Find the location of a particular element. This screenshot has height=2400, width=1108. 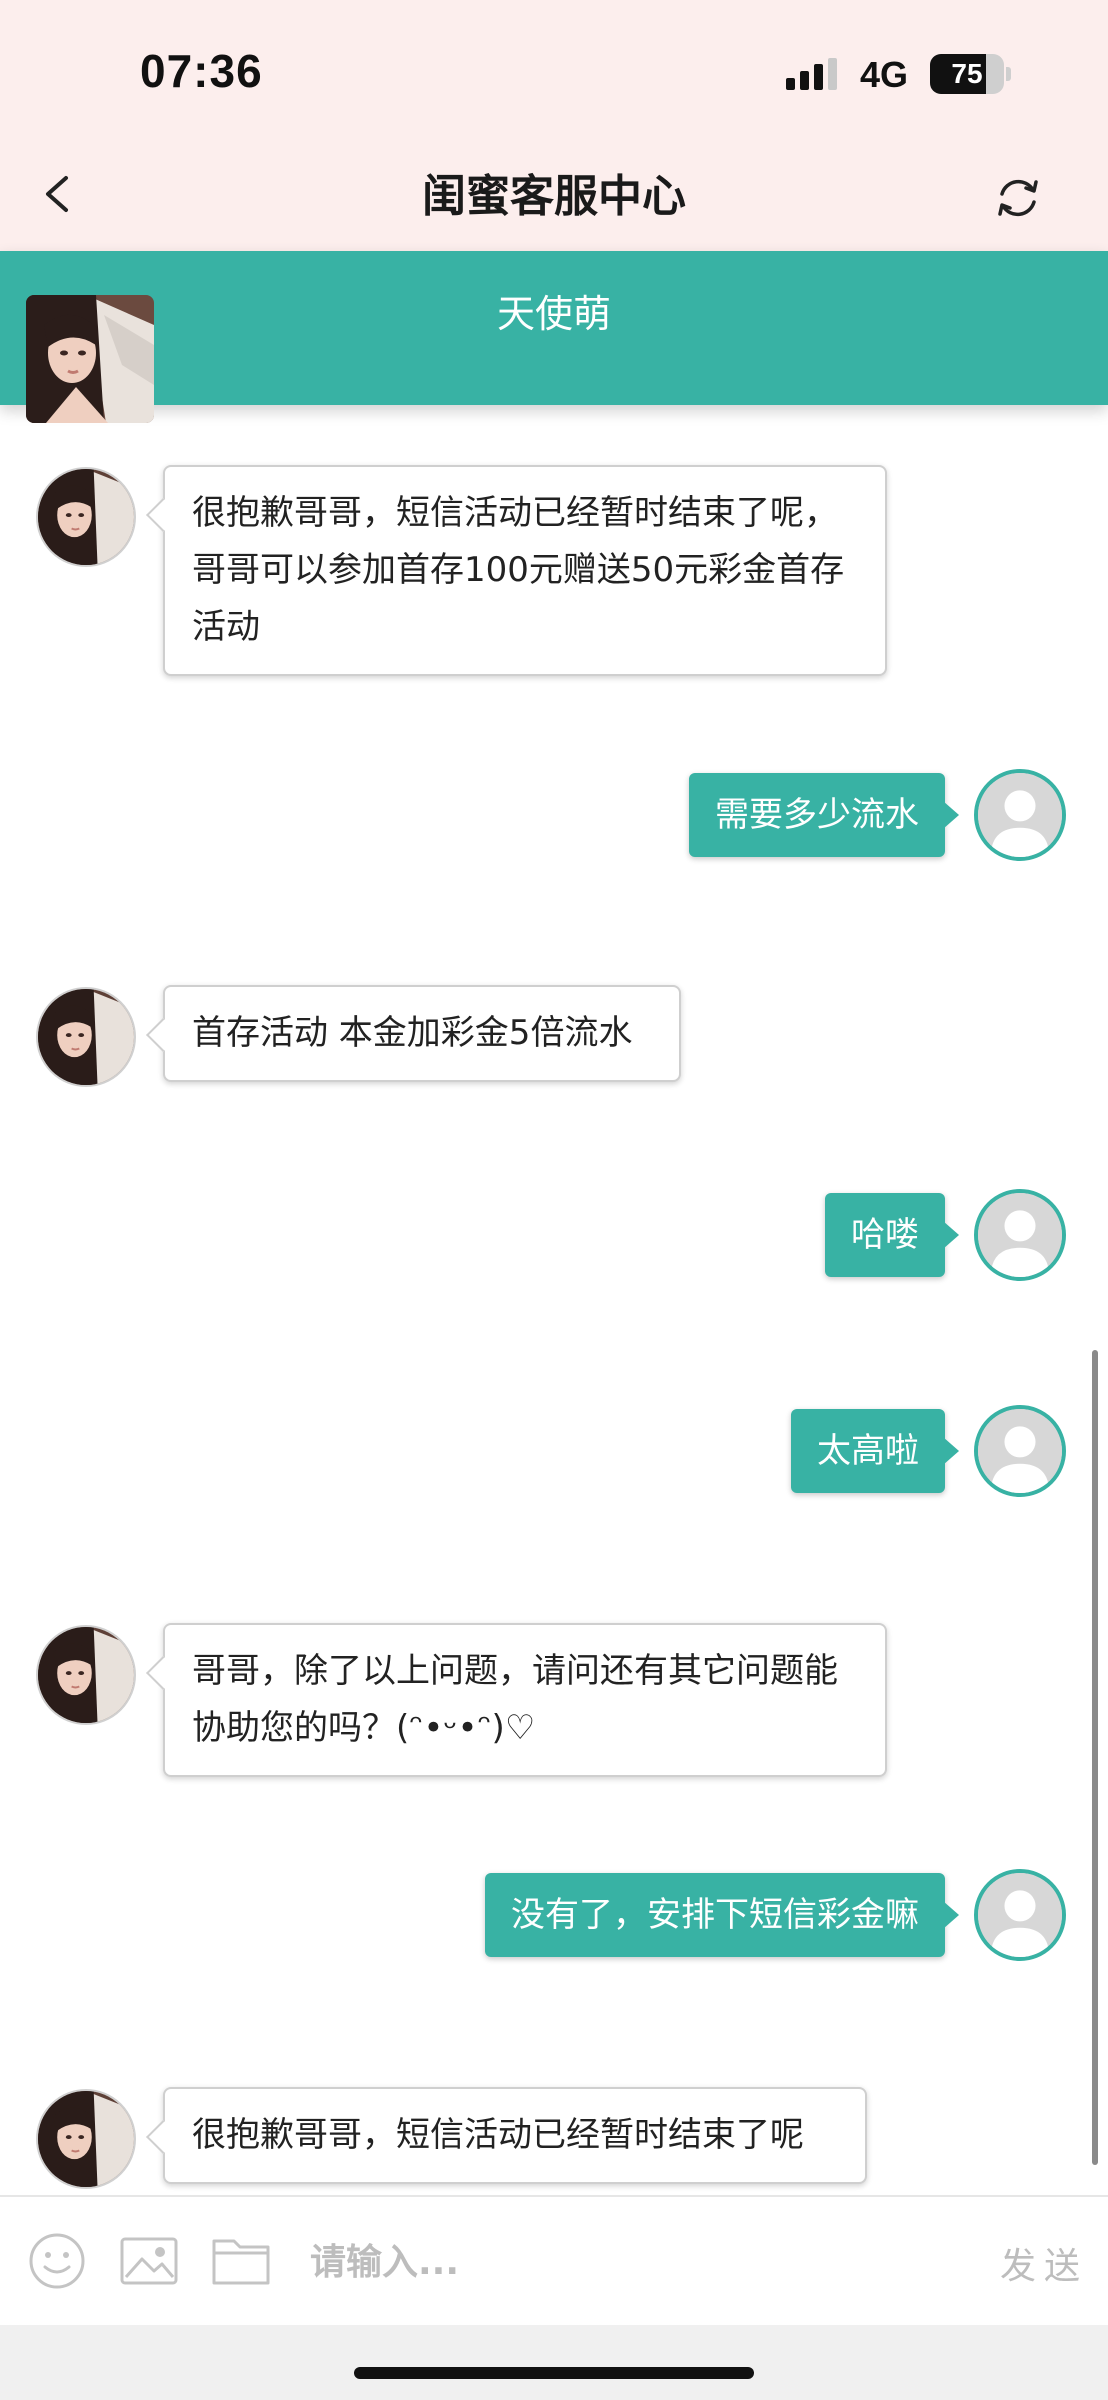

status-time: 07:36 is located at coordinates (201, 71).